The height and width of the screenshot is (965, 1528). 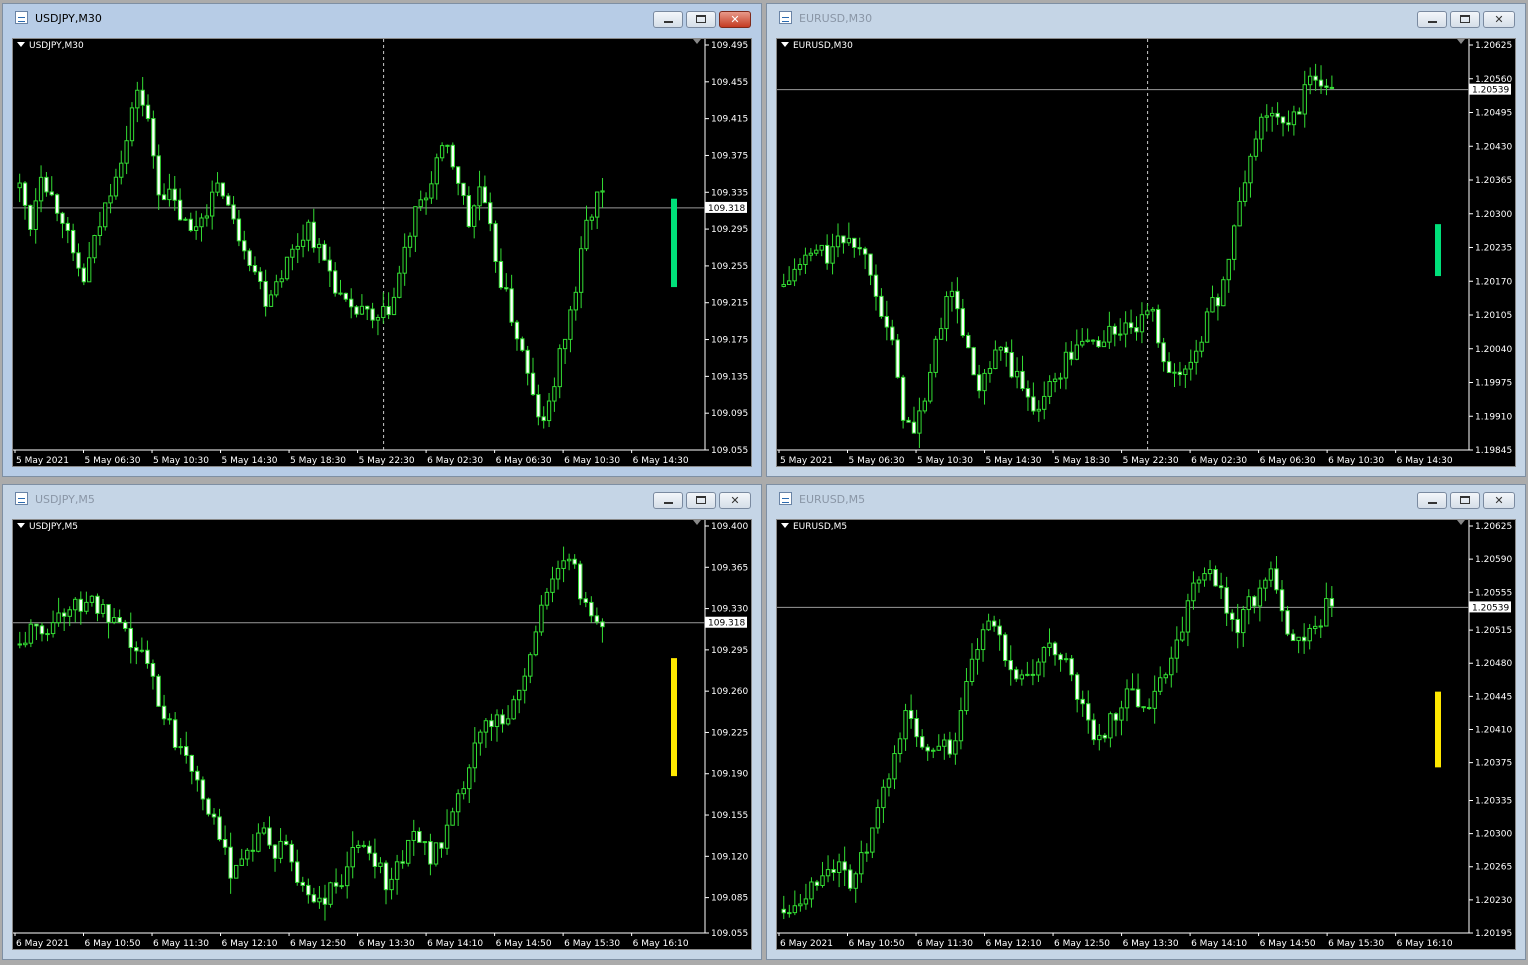 What do you see at coordinates (592, 461) in the screenshot?
I see `x-tick-label: 6 May 10:30` at bounding box center [592, 461].